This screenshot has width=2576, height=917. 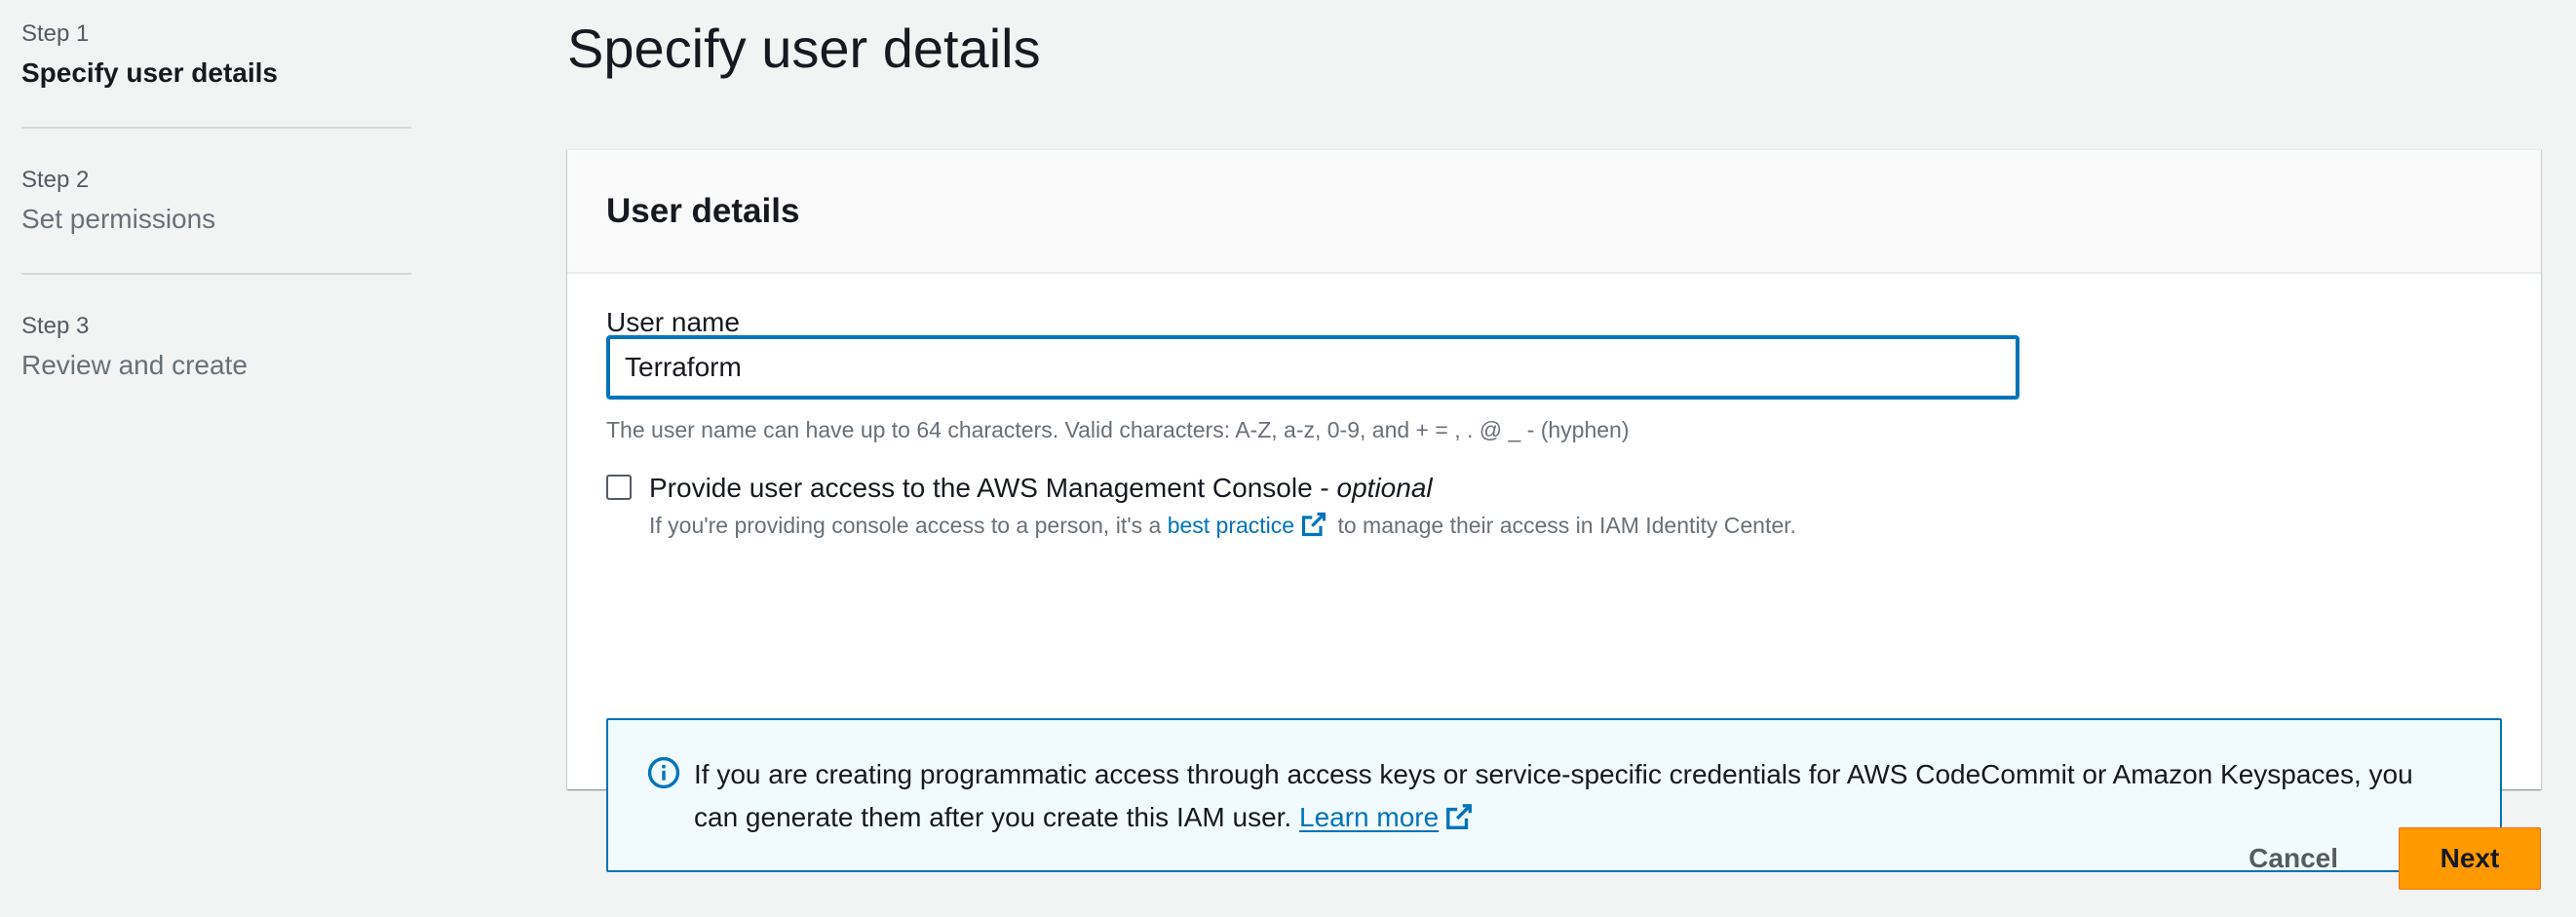 I want to click on best-practice-link: best practice, so click(x=1249, y=525).